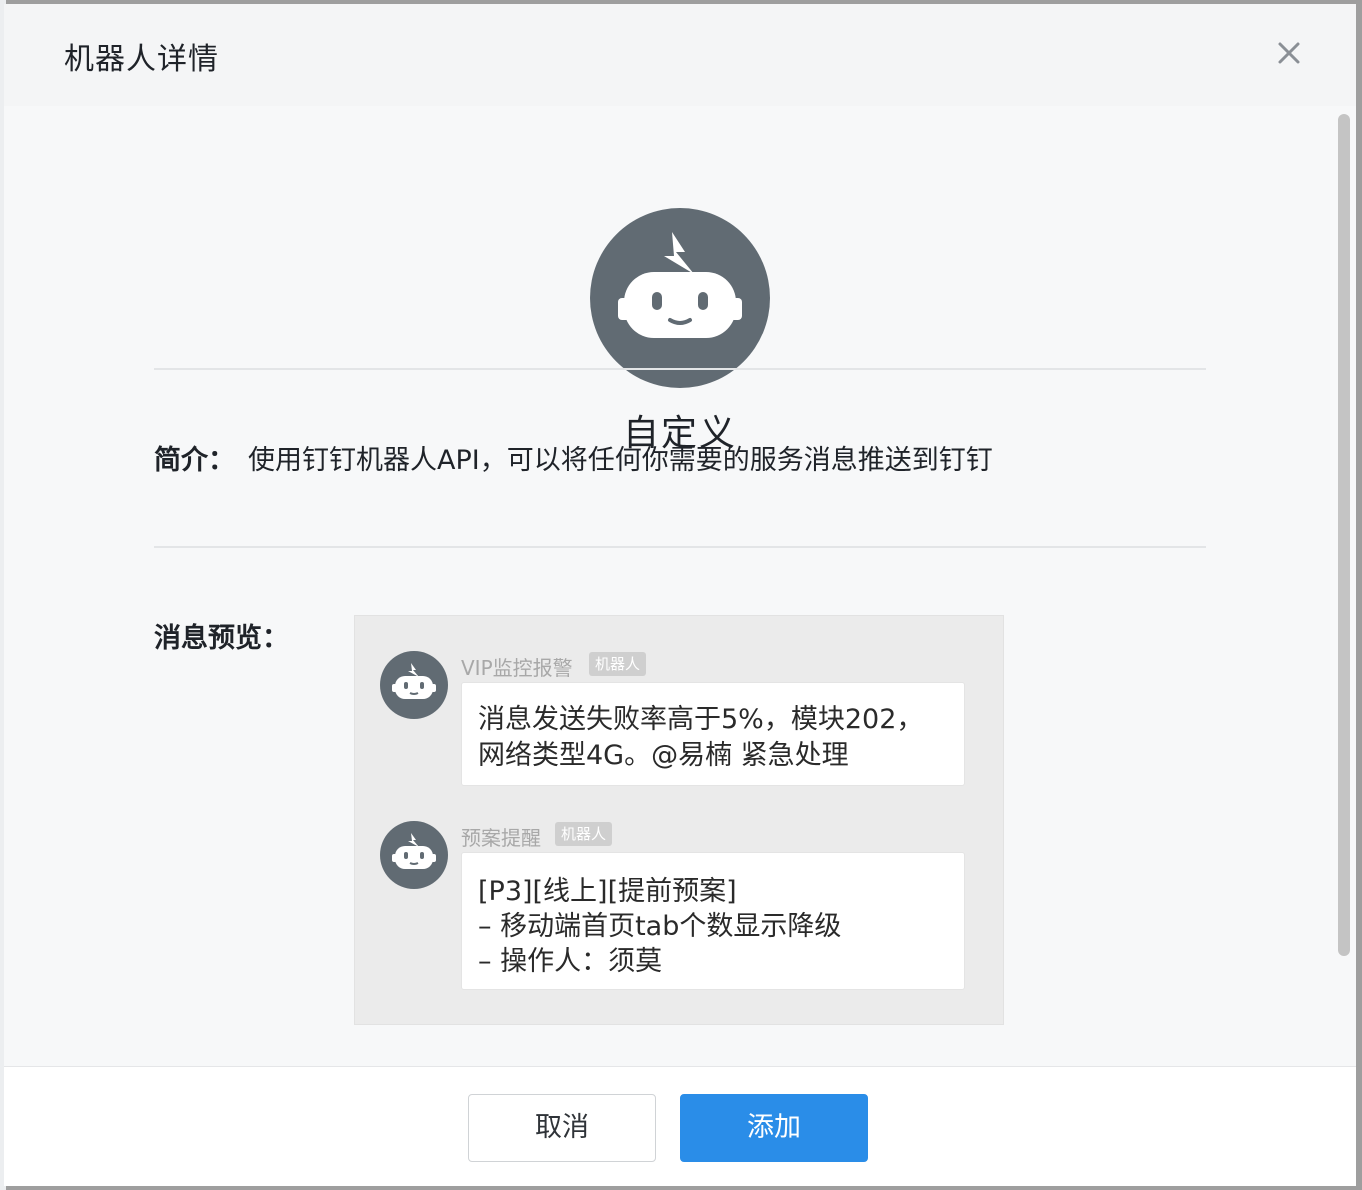  I want to click on close-icon, so click(1289, 53).